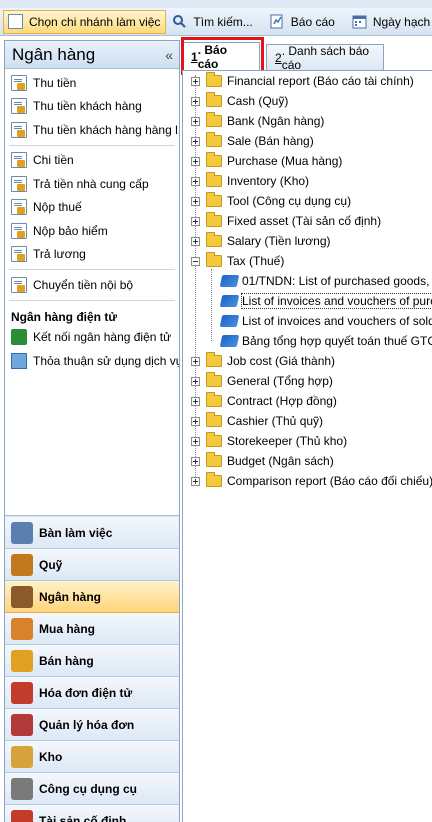 The width and height of the screenshot is (432, 822). What do you see at coordinates (19, 337) in the screenshot?
I see `bank-building-icon` at bounding box center [19, 337].